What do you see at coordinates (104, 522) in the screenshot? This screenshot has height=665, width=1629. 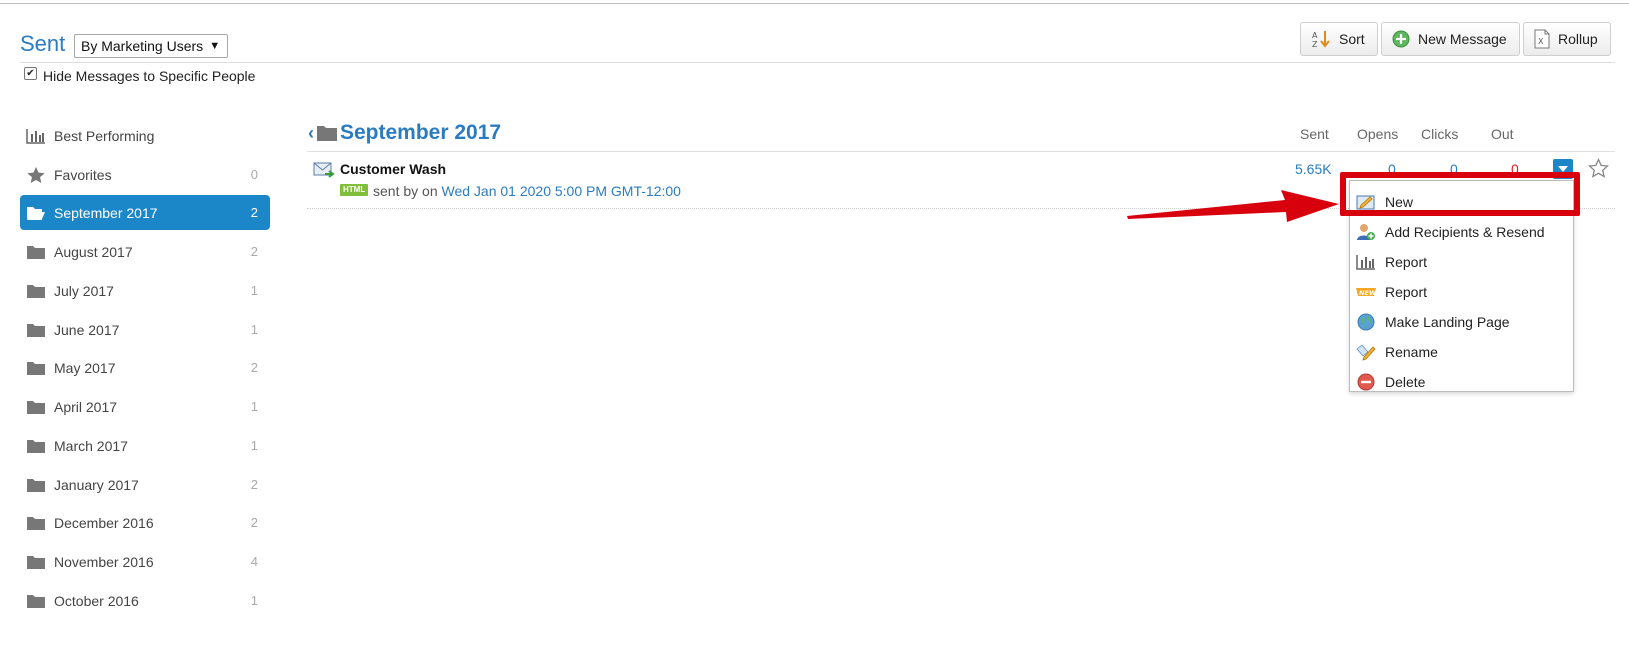 I see `sidebar-item-label: December 2016` at bounding box center [104, 522].